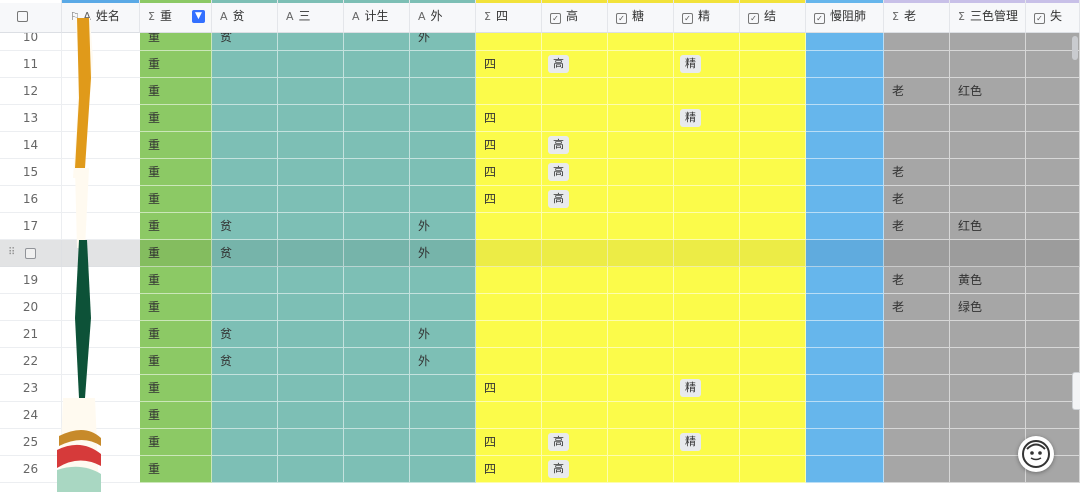 The width and height of the screenshot is (1080, 492). Describe the element at coordinates (31, 172) in the screenshot. I see `cell-sel: 15` at that location.